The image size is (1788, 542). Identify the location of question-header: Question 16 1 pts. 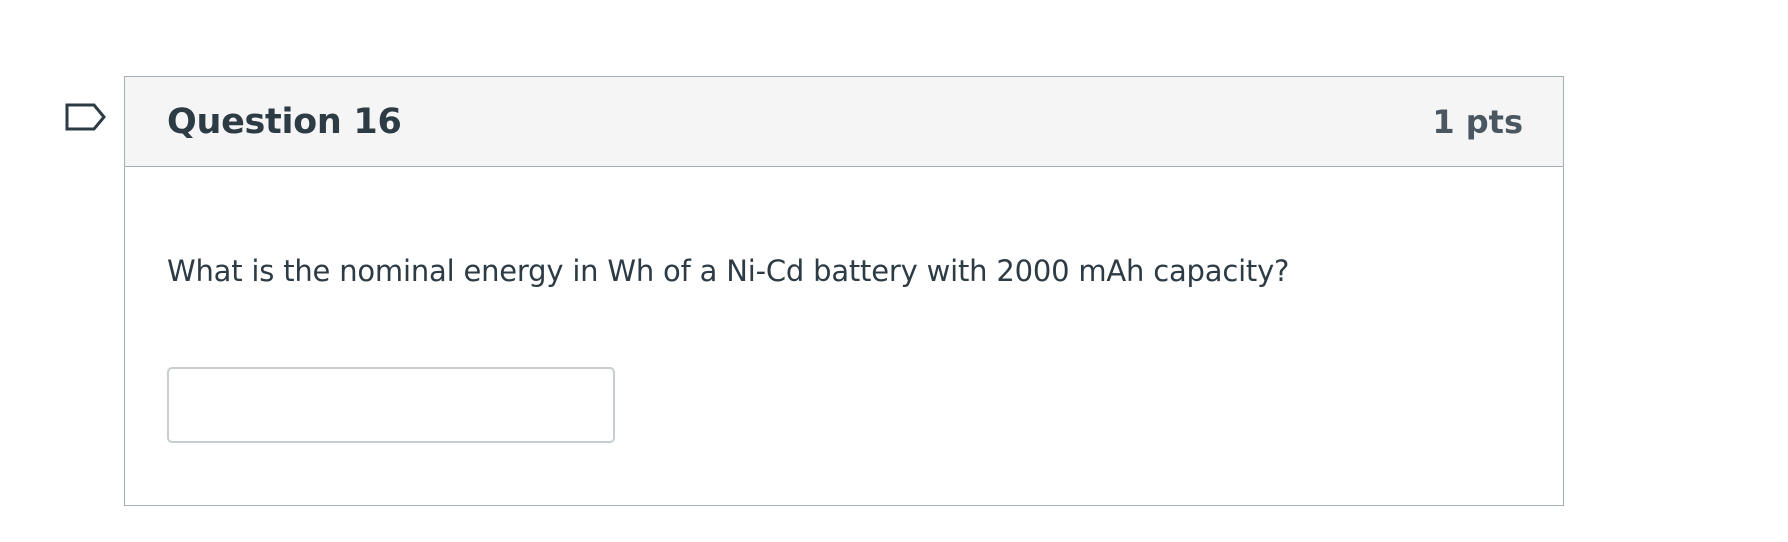
(844, 122).